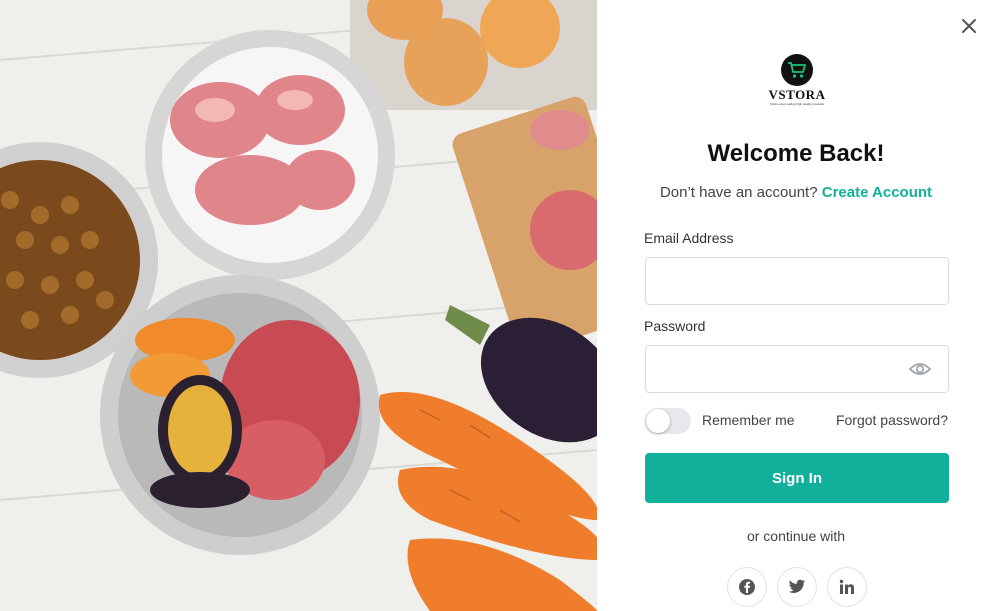 The width and height of the screenshot is (995, 611). What do you see at coordinates (797, 369) in the screenshot?
I see `password-field` at bounding box center [797, 369].